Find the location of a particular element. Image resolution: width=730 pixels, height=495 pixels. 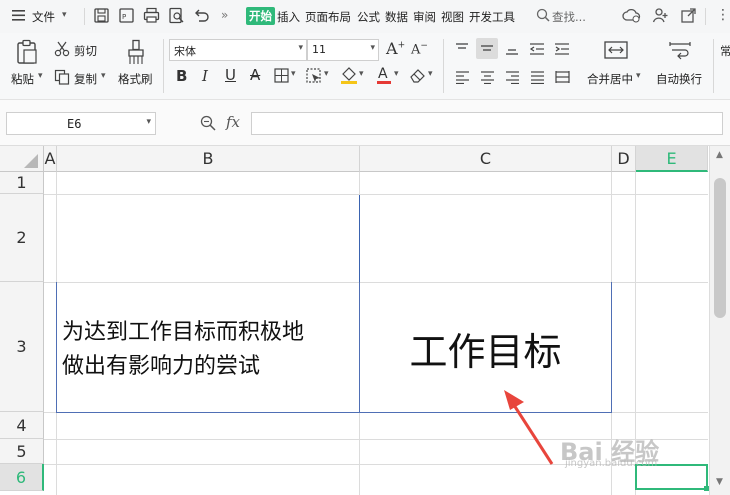

align-right-icon is located at coordinates (512, 78).